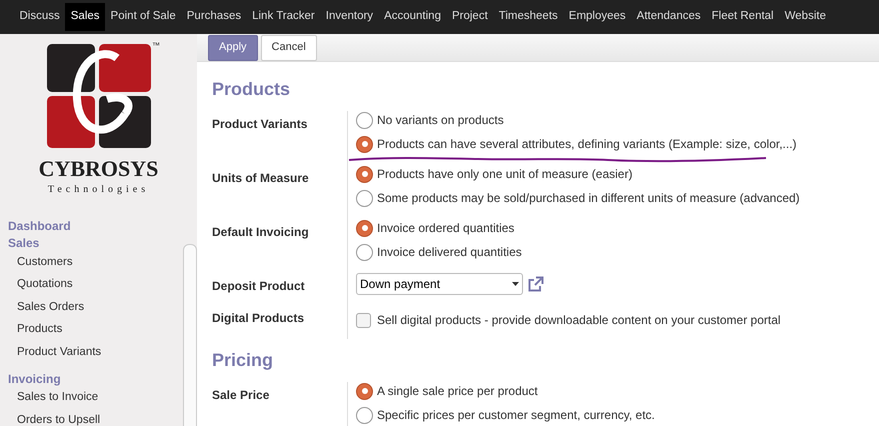  I want to click on menu-tab: Inventory, so click(349, 17).